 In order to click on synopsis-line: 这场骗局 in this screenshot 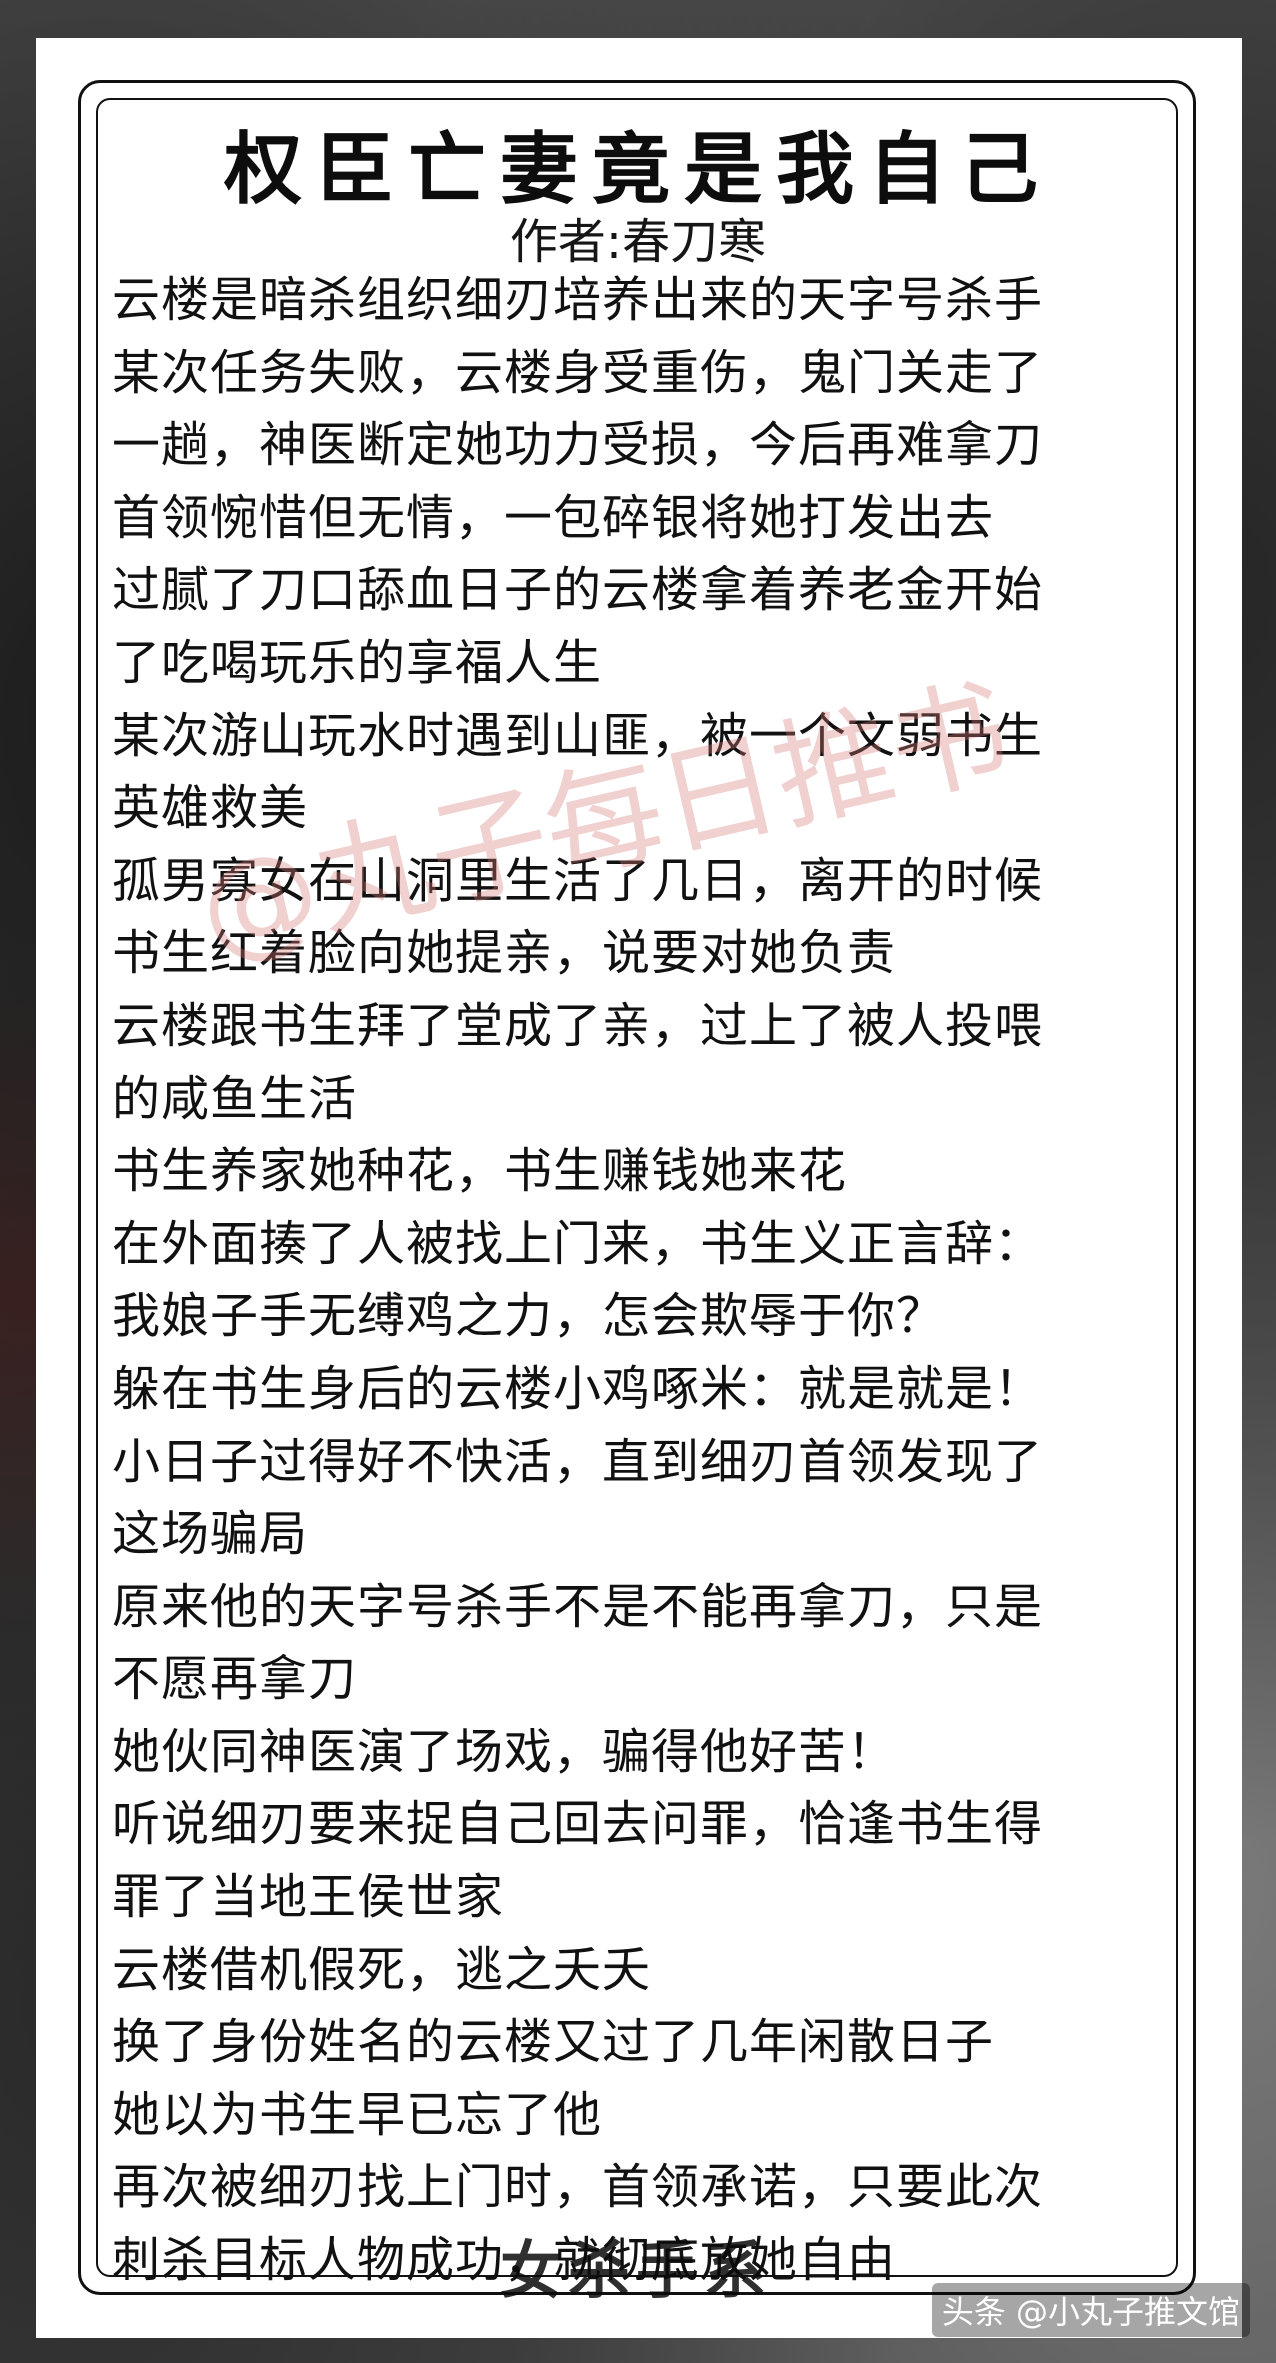, I will do `click(210, 1534)`.